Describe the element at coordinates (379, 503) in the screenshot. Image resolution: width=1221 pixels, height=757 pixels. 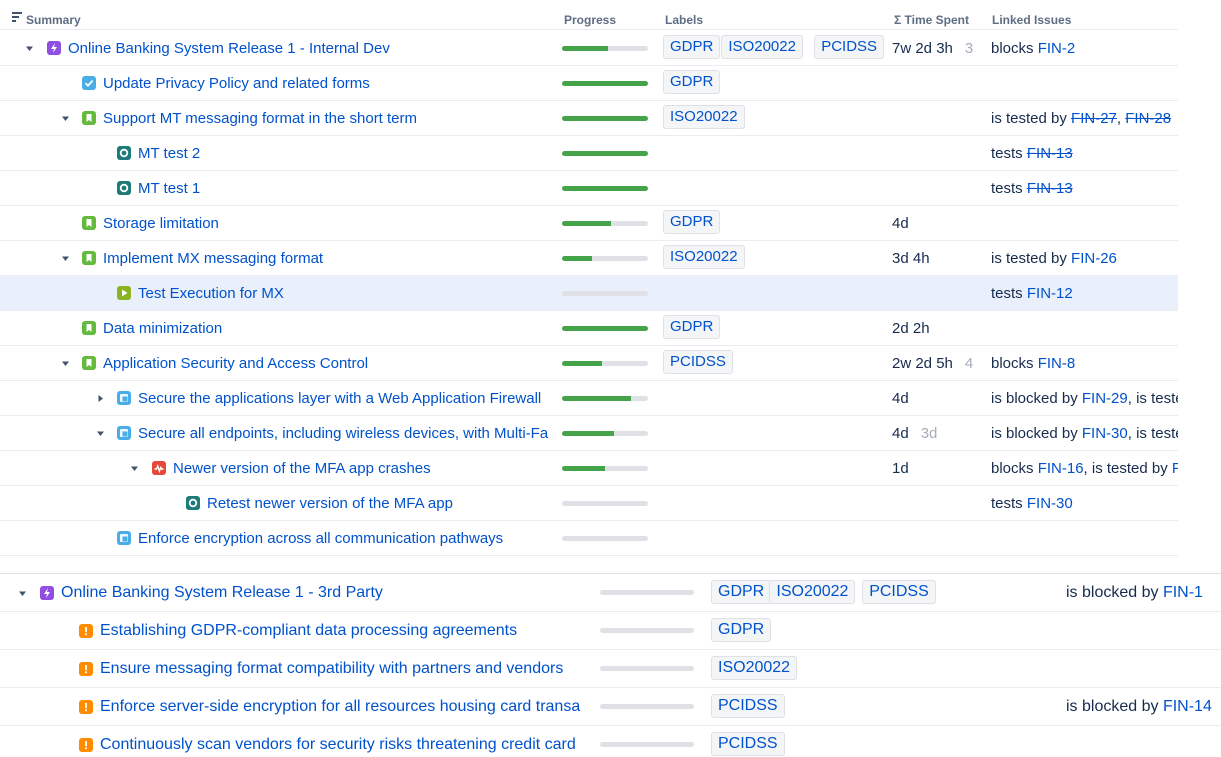
I see `issue-summary-link: Retest newer version of the MFA app` at that location.